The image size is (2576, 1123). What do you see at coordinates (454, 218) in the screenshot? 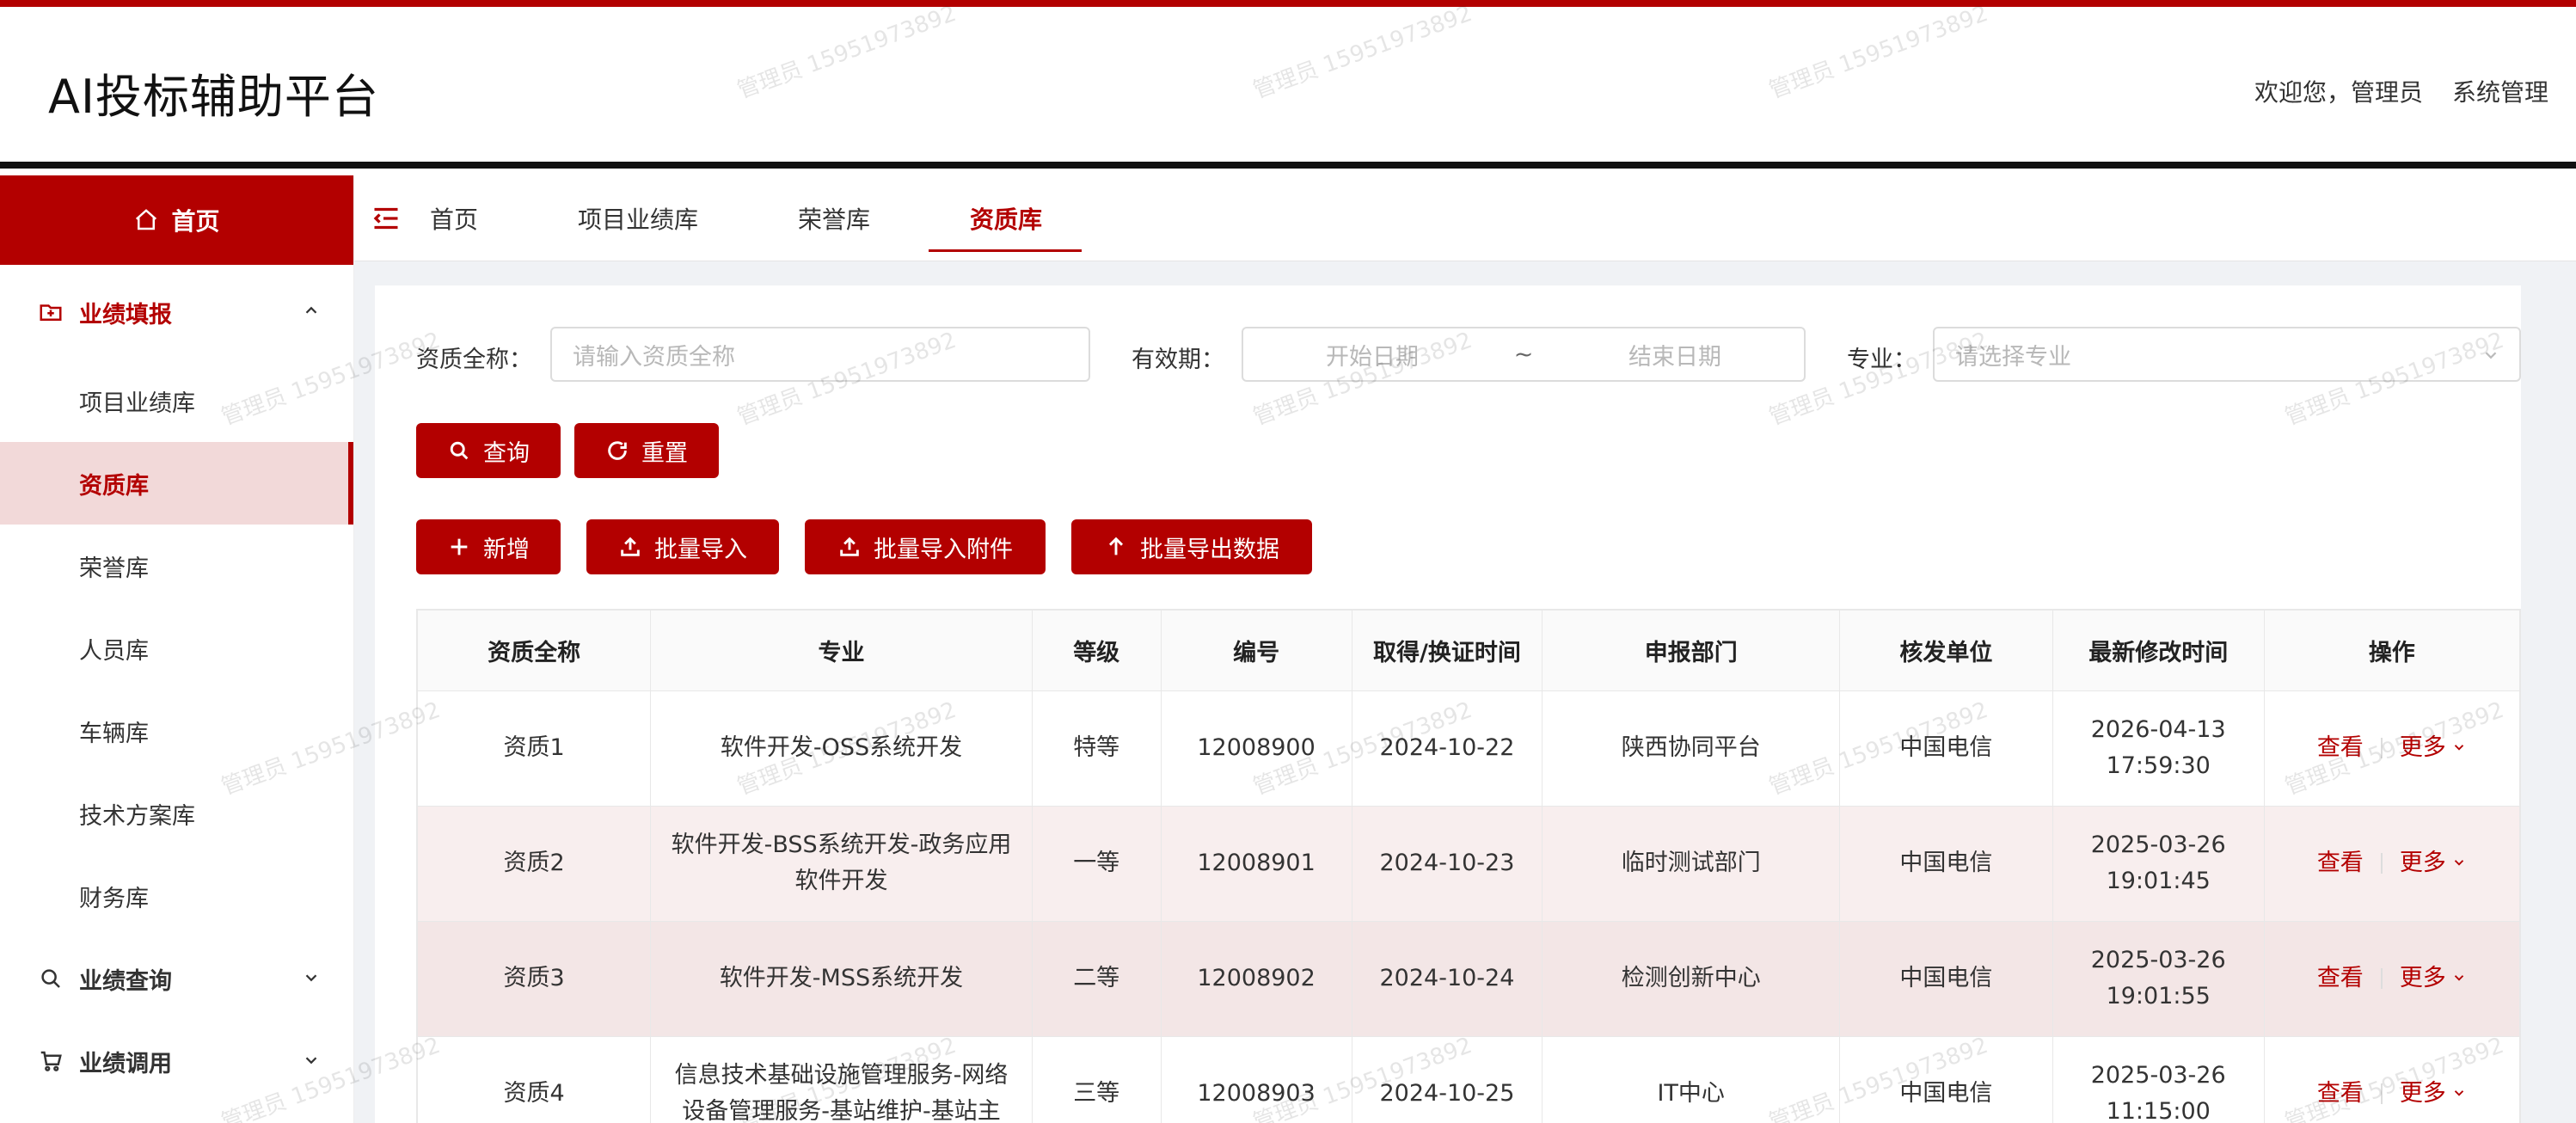
I see `tab-home: 首页` at bounding box center [454, 218].